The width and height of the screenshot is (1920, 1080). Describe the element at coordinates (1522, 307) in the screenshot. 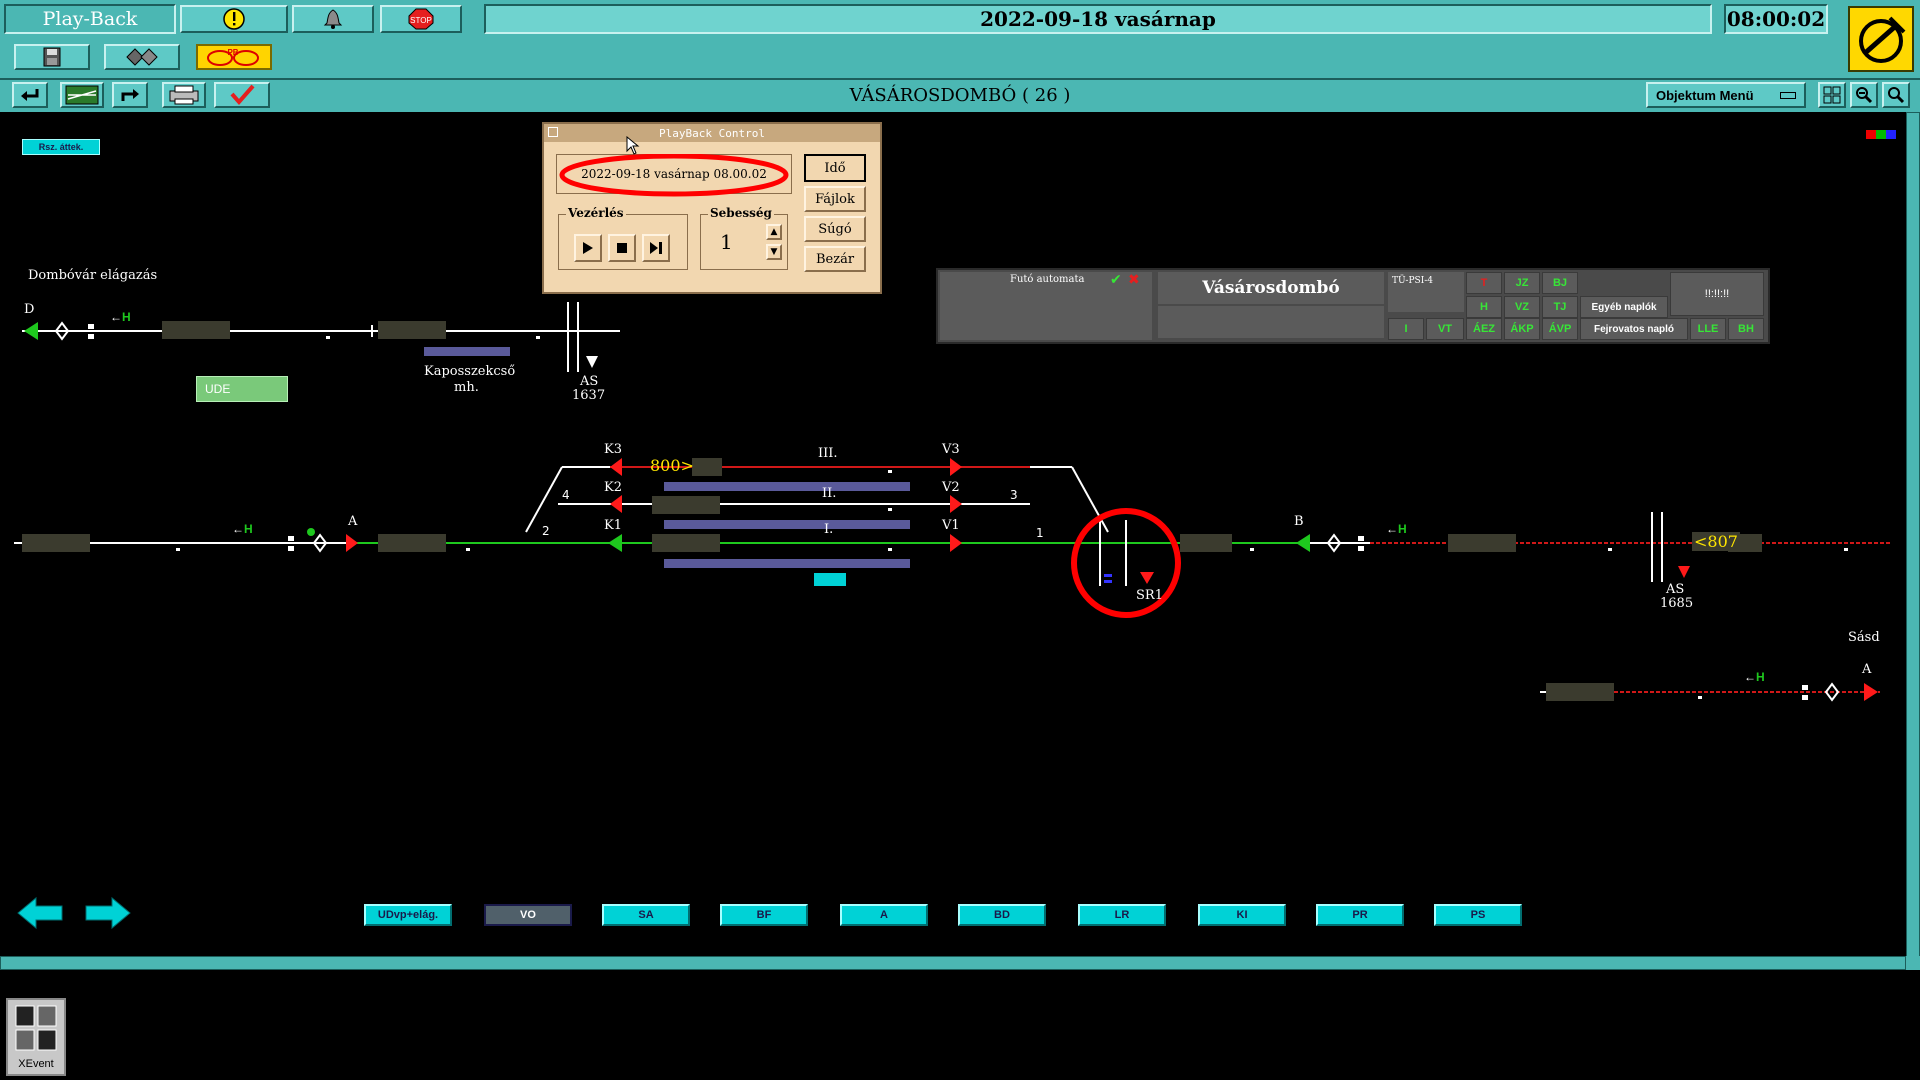

I see `indicator-vz: VZ` at that location.